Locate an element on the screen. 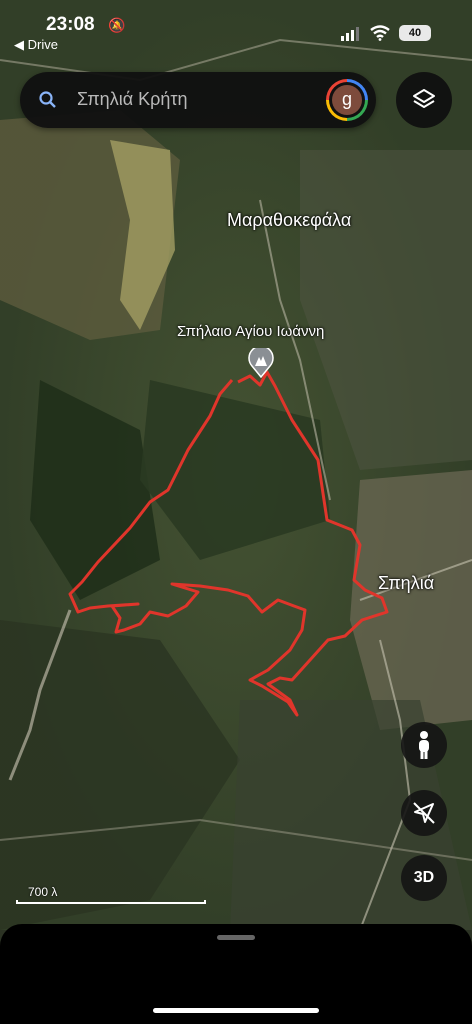 This screenshot has height=1024, width=472. back-to-app-link: ◀ Drive is located at coordinates (36, 45).